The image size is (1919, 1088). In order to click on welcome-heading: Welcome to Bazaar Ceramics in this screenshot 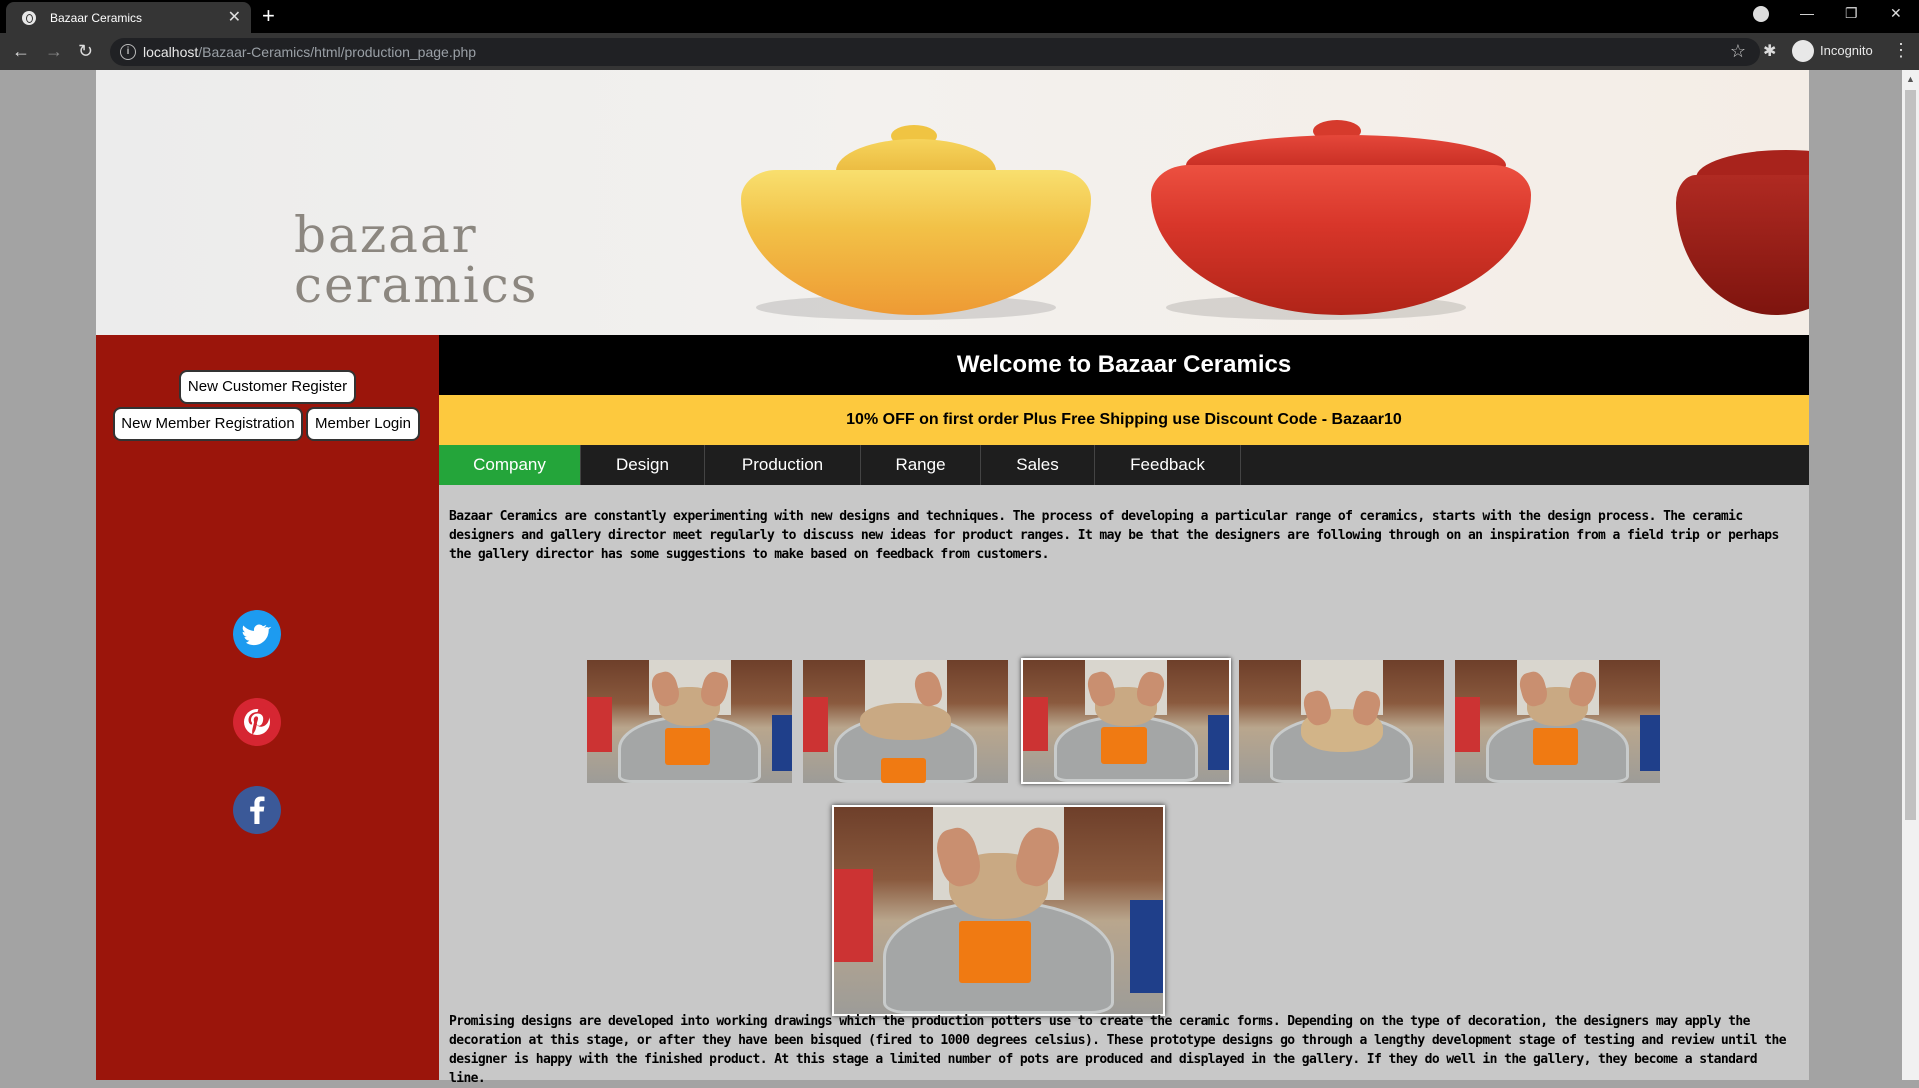, I will do `click(1124, 365)`.